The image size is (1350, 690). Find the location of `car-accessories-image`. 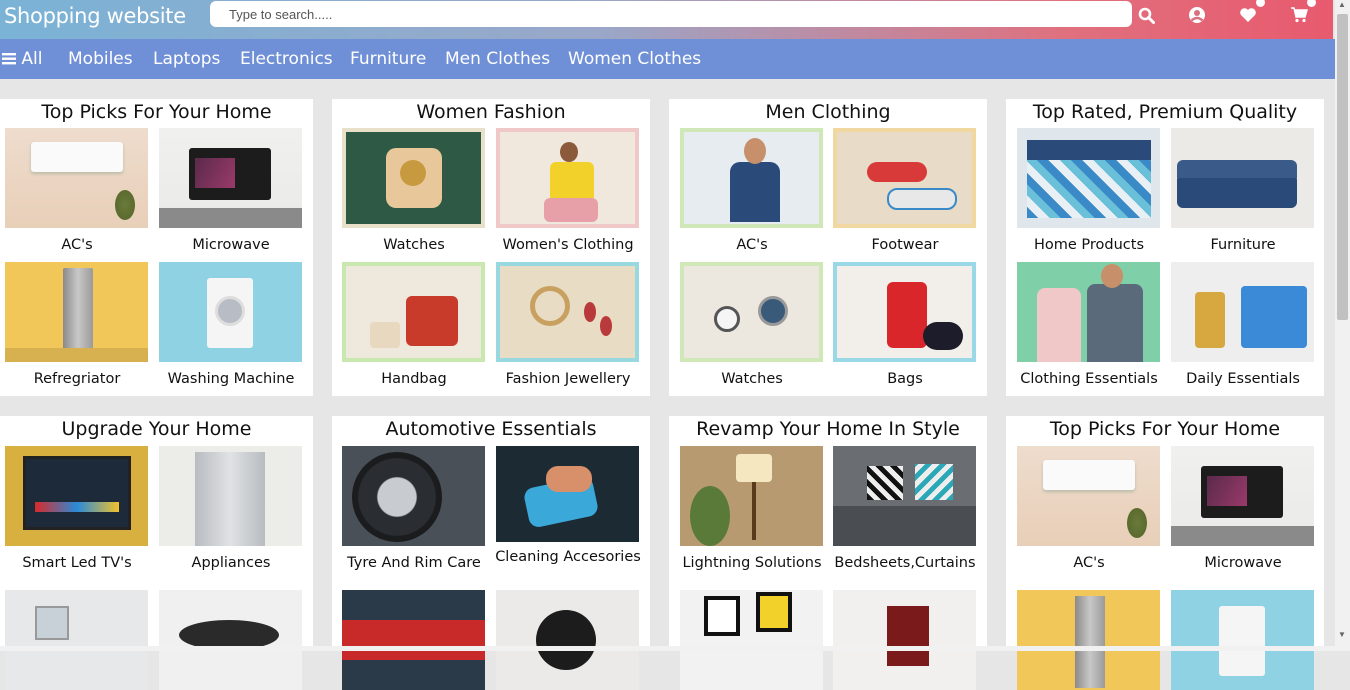

car-accessories-image is located at coordinates (413, 640).